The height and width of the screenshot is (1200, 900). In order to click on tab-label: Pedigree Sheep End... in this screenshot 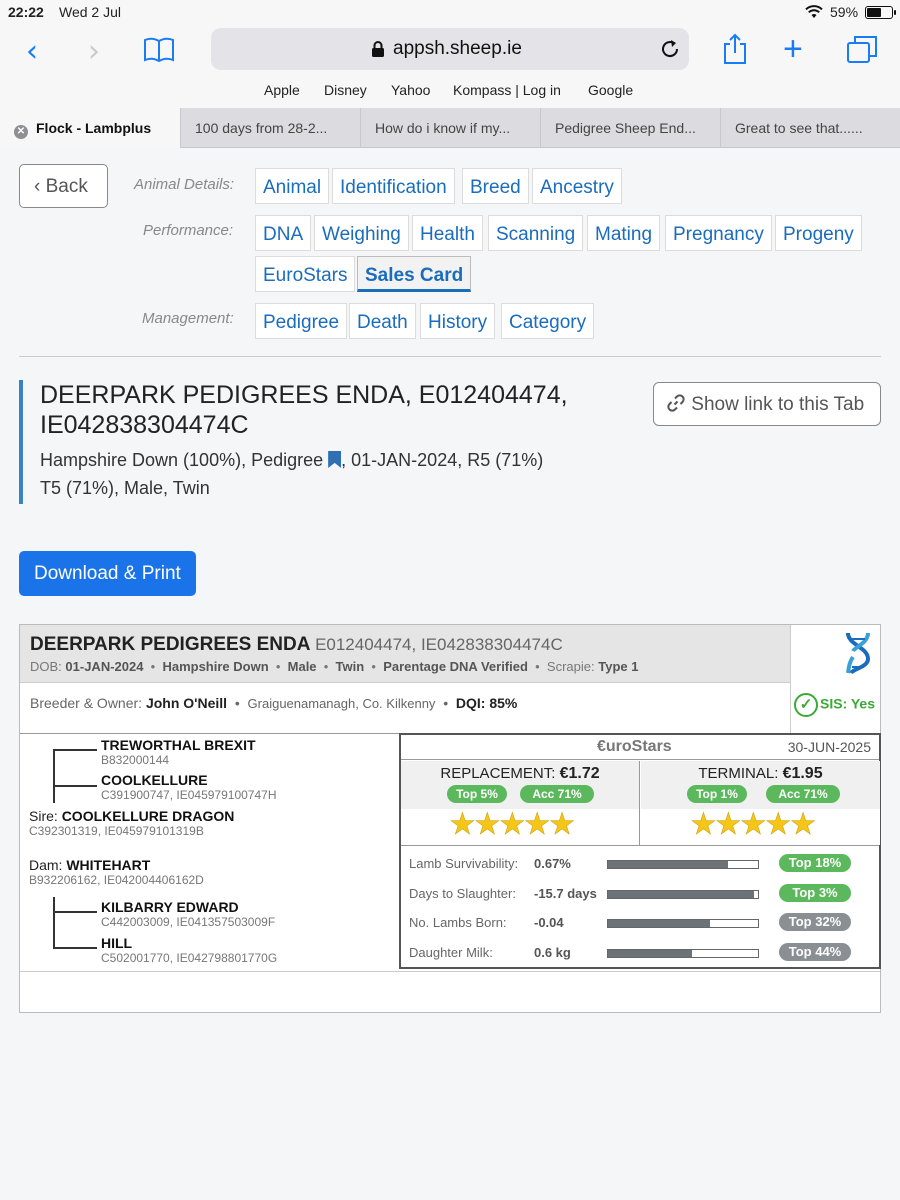, I will do `click(625, 128)`.